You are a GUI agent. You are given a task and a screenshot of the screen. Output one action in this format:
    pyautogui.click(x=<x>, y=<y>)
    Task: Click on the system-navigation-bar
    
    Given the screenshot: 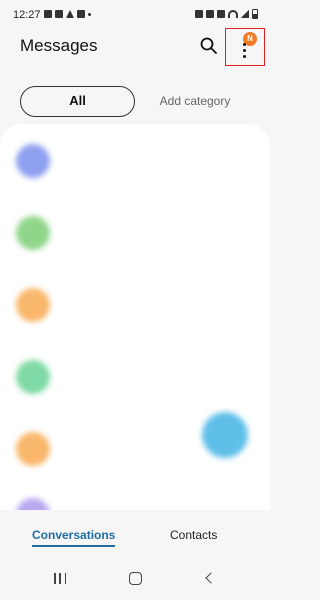 What is the action you would take?
    pyautogui.click(x=135, y=580)
    